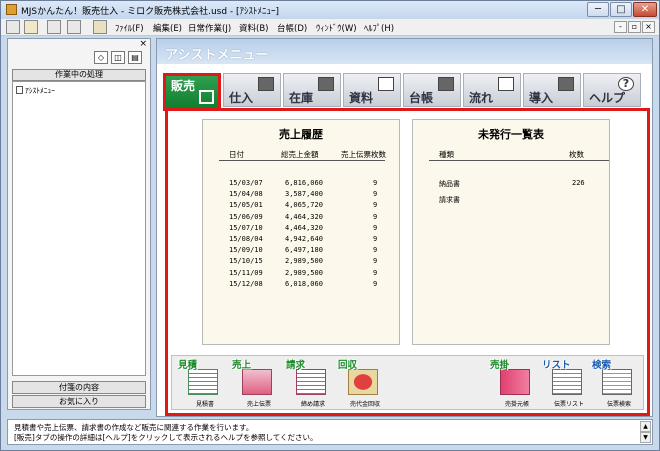 The width and height of the screenshot is (660, 451). Describe the element at coordinates (183, 86) in the screenshot. I see `tab-label: 販売` at that location.